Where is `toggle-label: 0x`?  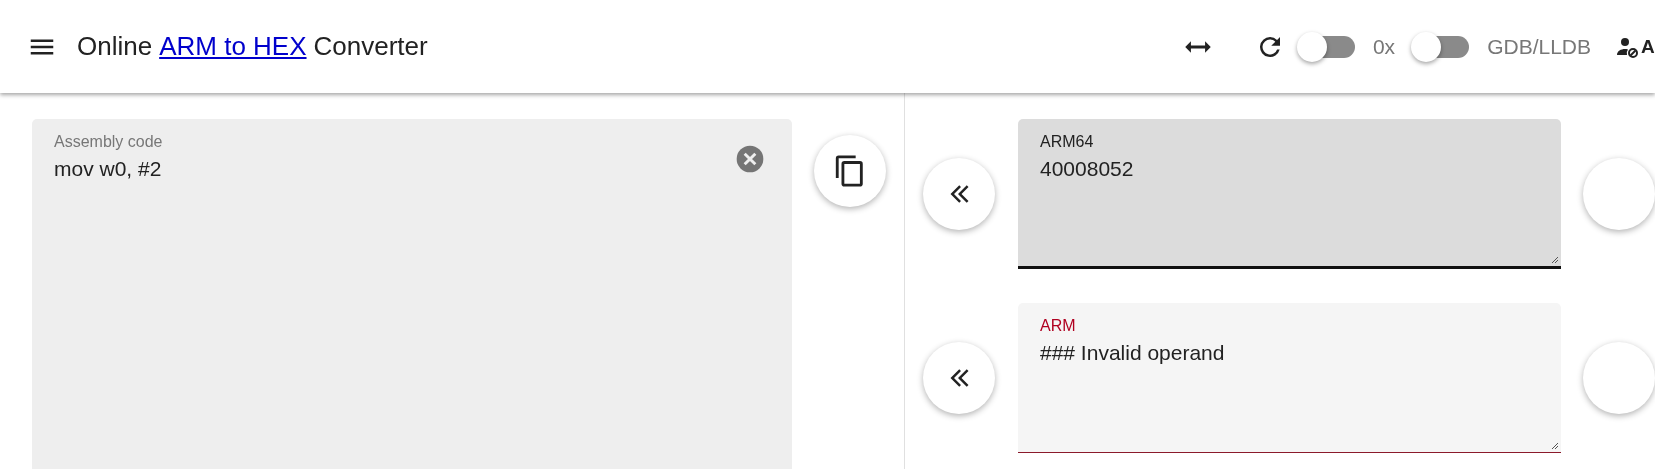
toggle-label: 0x is located at coordinates (1384, 46).